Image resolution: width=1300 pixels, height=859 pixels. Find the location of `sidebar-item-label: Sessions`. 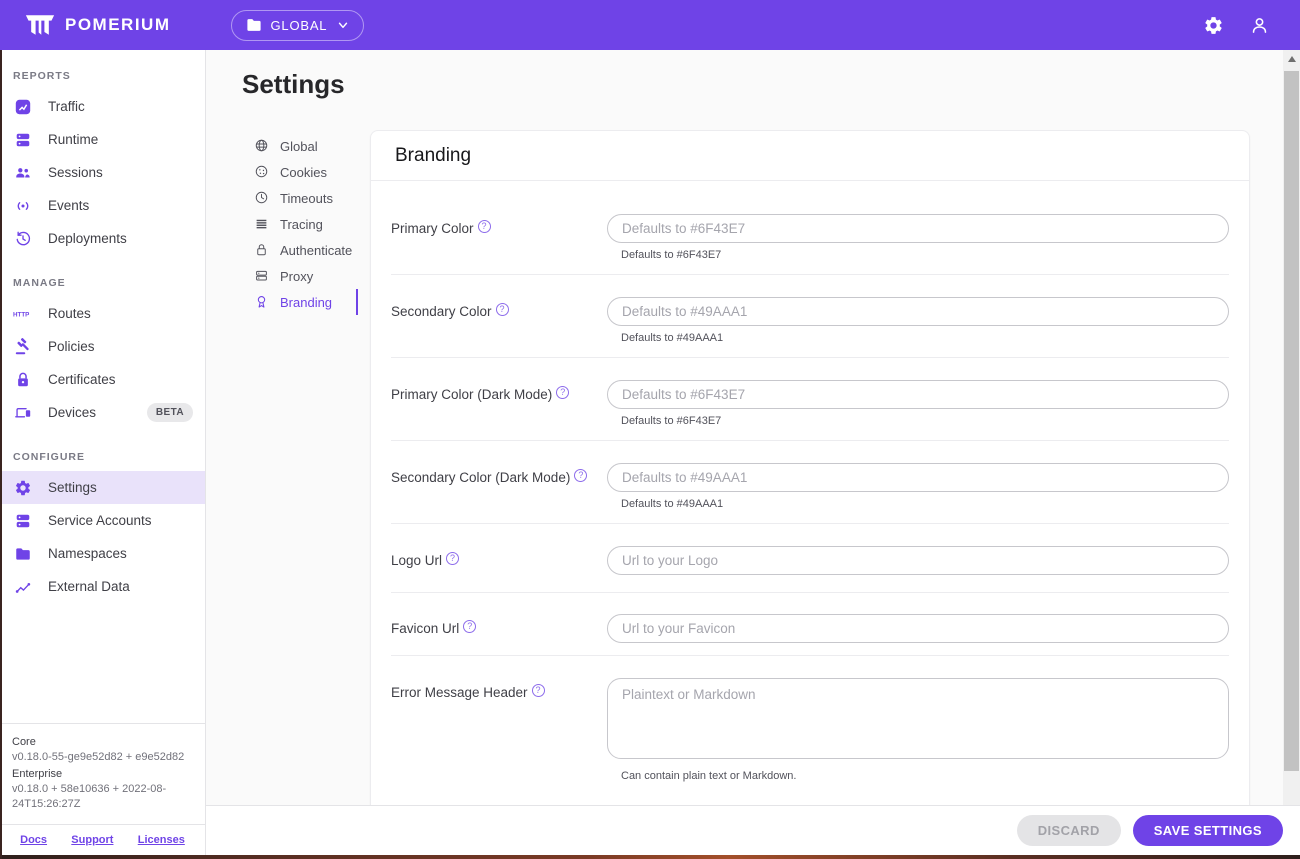

sidebar-item-label: Sessions is located at coordinates (75, 172).